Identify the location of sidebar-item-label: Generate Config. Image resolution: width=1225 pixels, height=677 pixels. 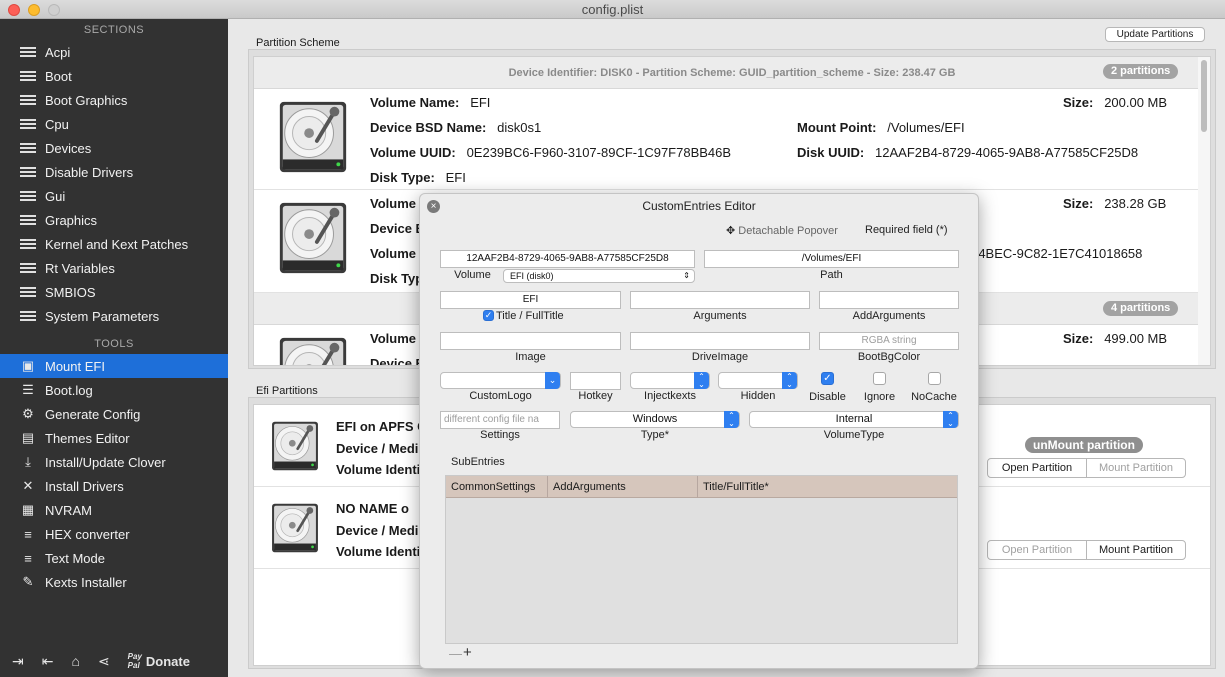
(93, 414).